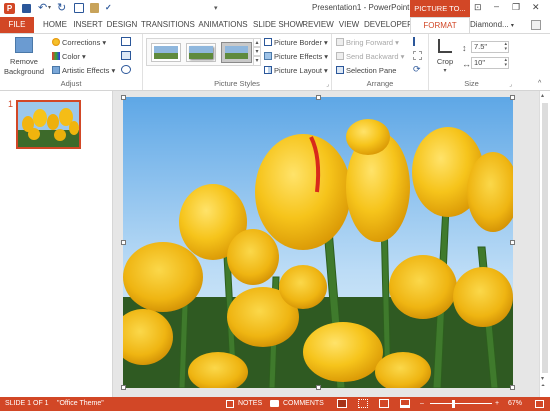  What do you see at coordinates (126, 69) in the screenshot?
I see `reset-picture-icon` at bounding box center [126, 69].